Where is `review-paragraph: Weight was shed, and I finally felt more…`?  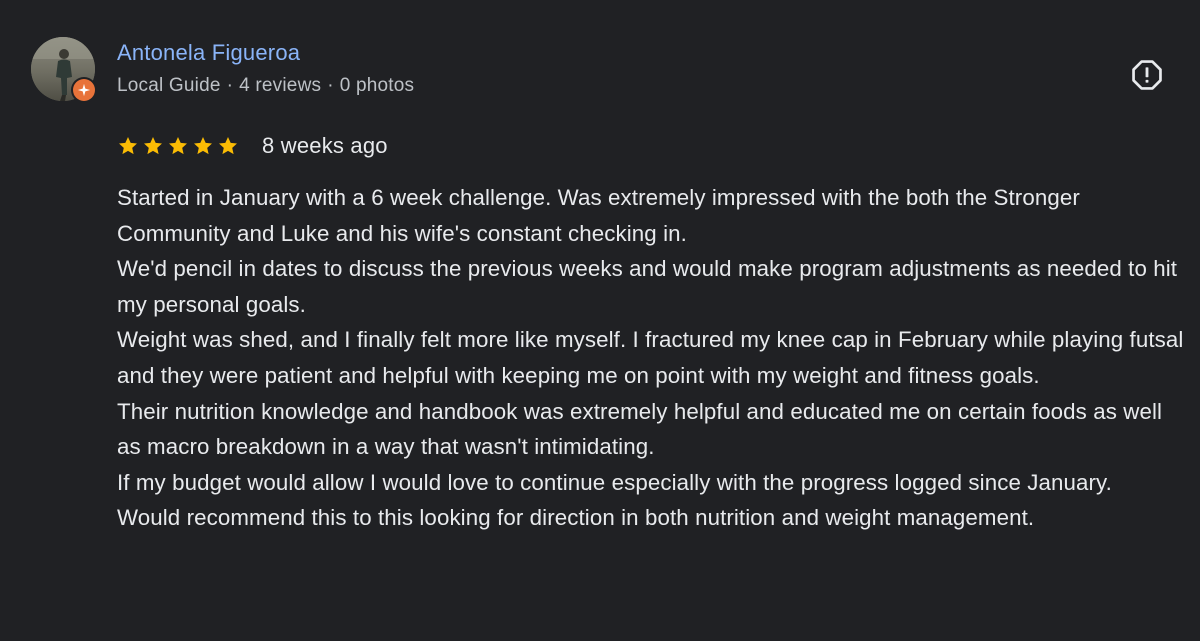
review-paragraph: Weight was shed, and I finally felt more… is located at coordinates (650, 357).